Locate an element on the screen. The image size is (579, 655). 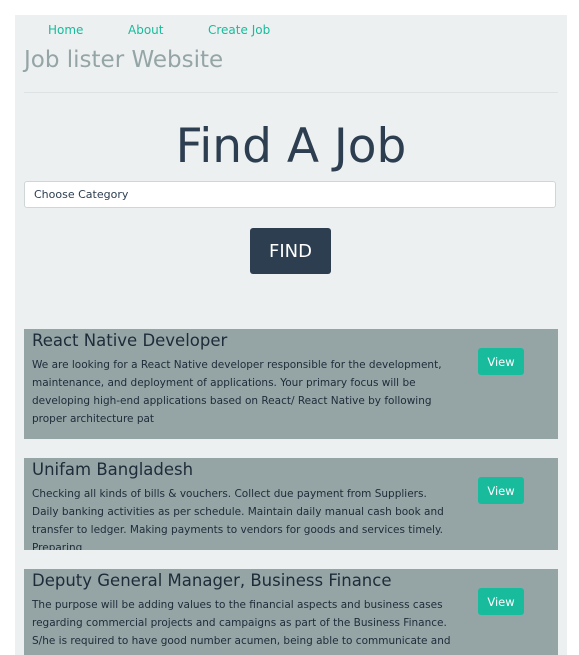
nav-item-create-job: Create Job is located at coordinates (239, 30).